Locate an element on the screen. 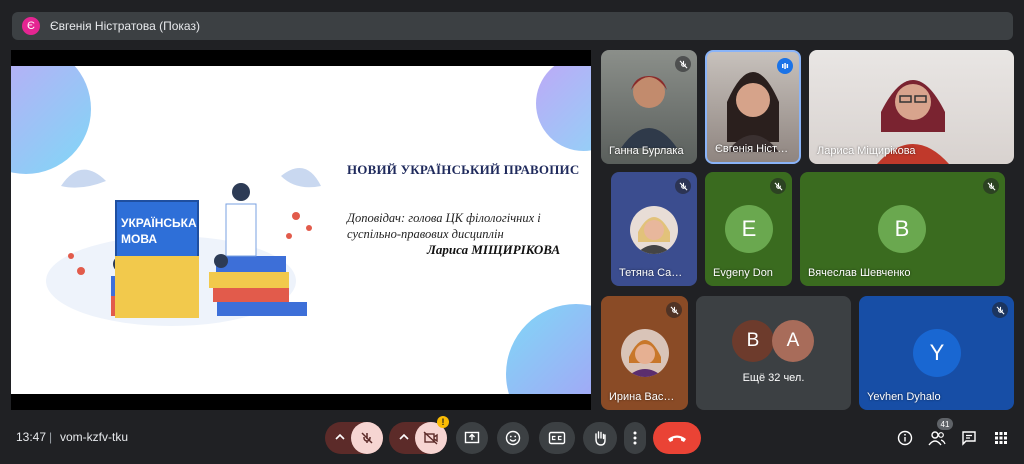 Image resolution: width=1024 pixels, height=464 pixels. people-icon is located at coordinates (937, 438).